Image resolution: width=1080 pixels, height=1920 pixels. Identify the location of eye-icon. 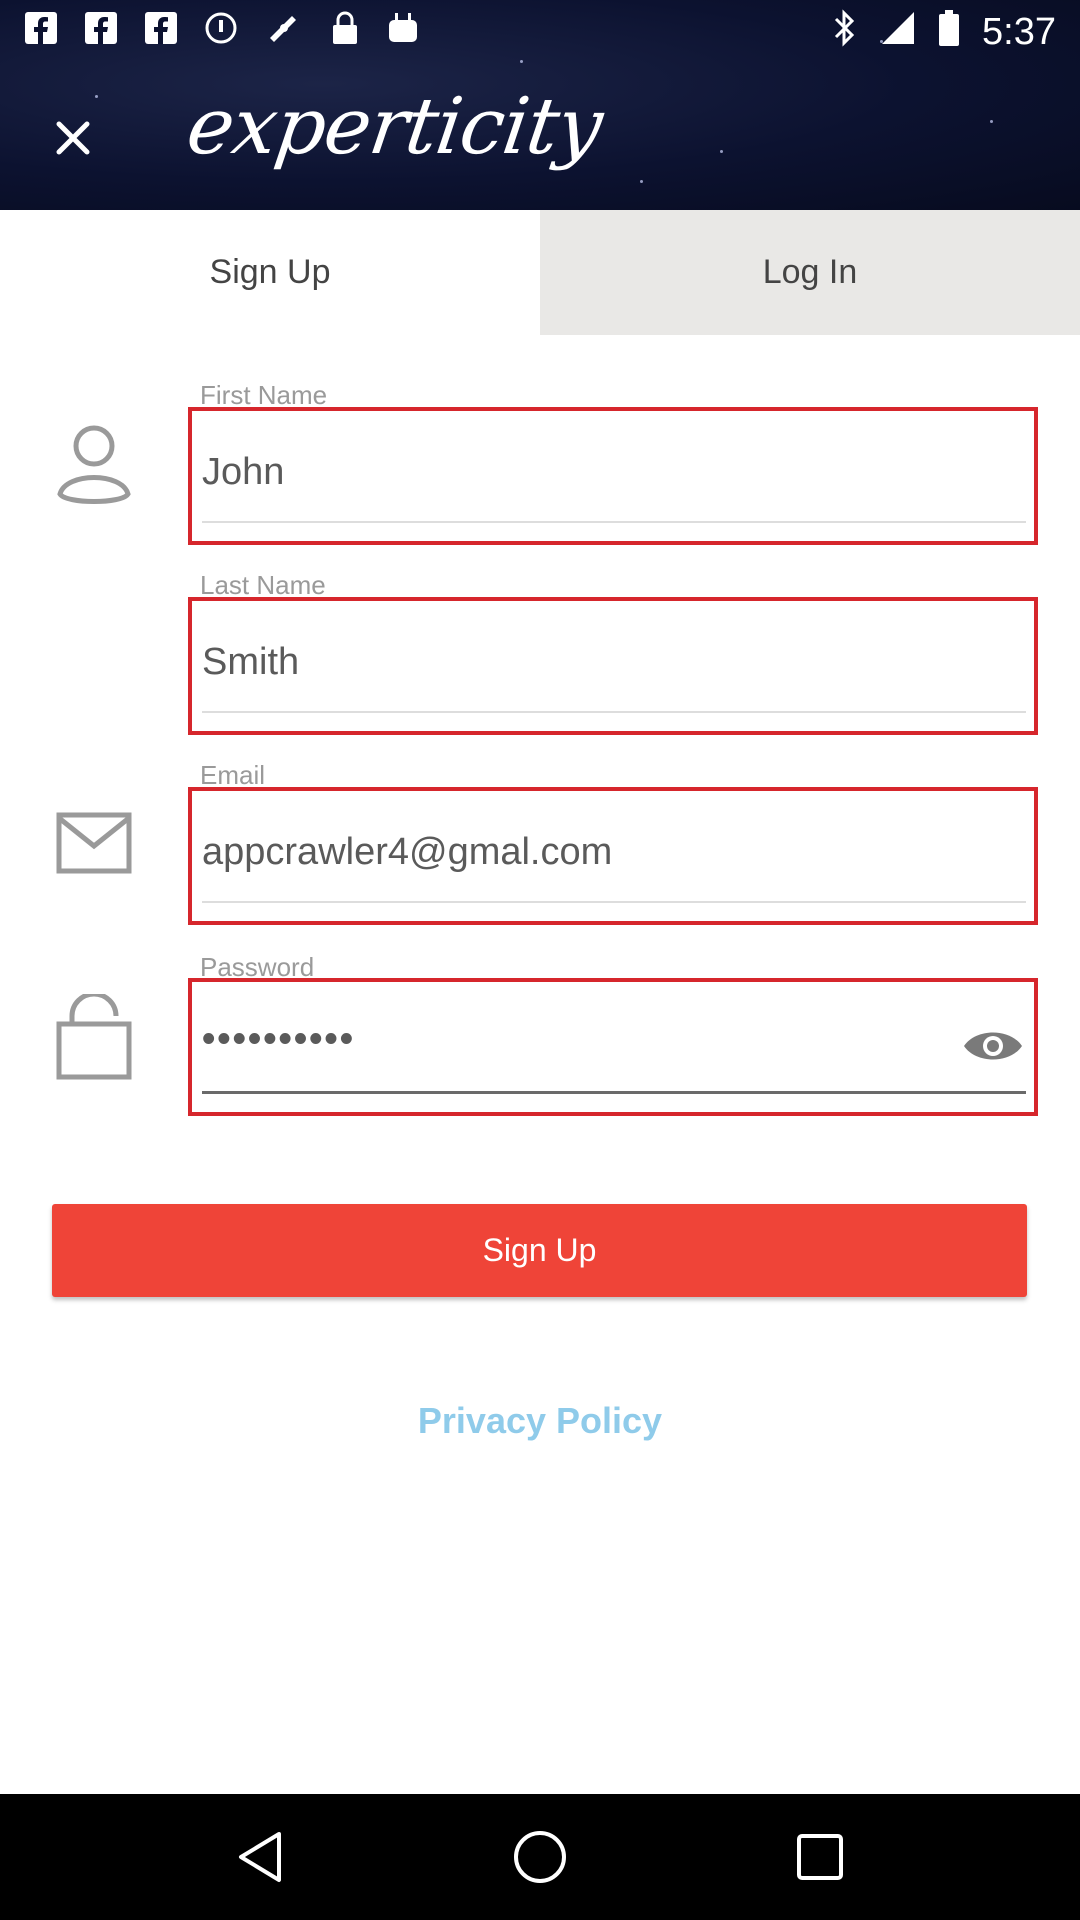
(993, 1046).